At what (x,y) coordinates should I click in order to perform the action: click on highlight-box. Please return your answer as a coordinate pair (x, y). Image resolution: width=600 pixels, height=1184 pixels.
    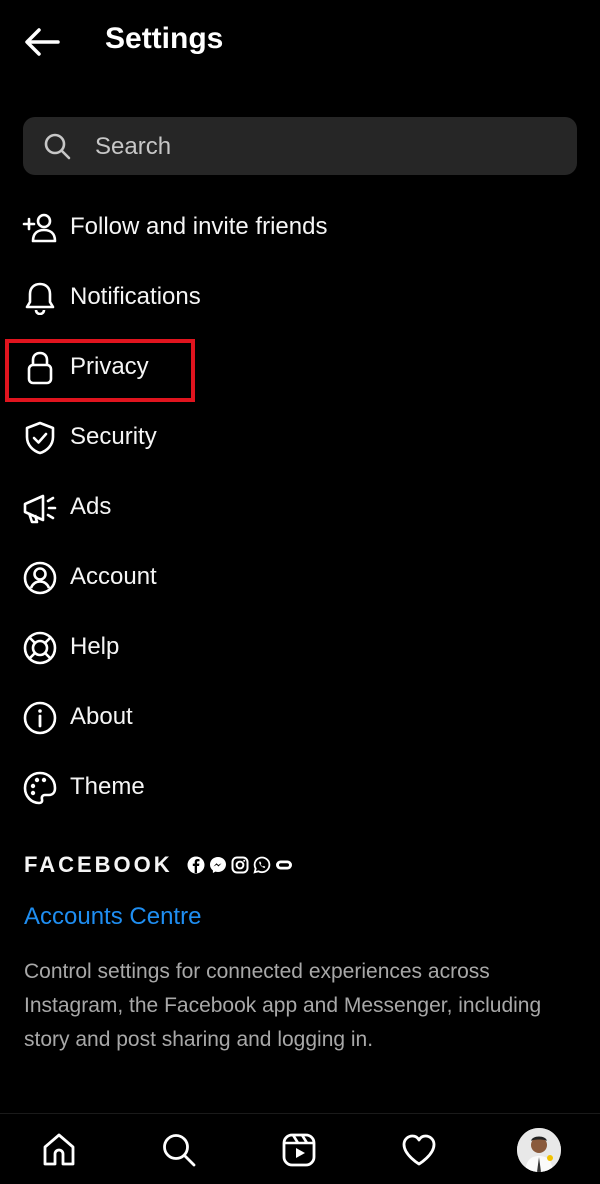
    Looking at the image, I should click on (100, 370).